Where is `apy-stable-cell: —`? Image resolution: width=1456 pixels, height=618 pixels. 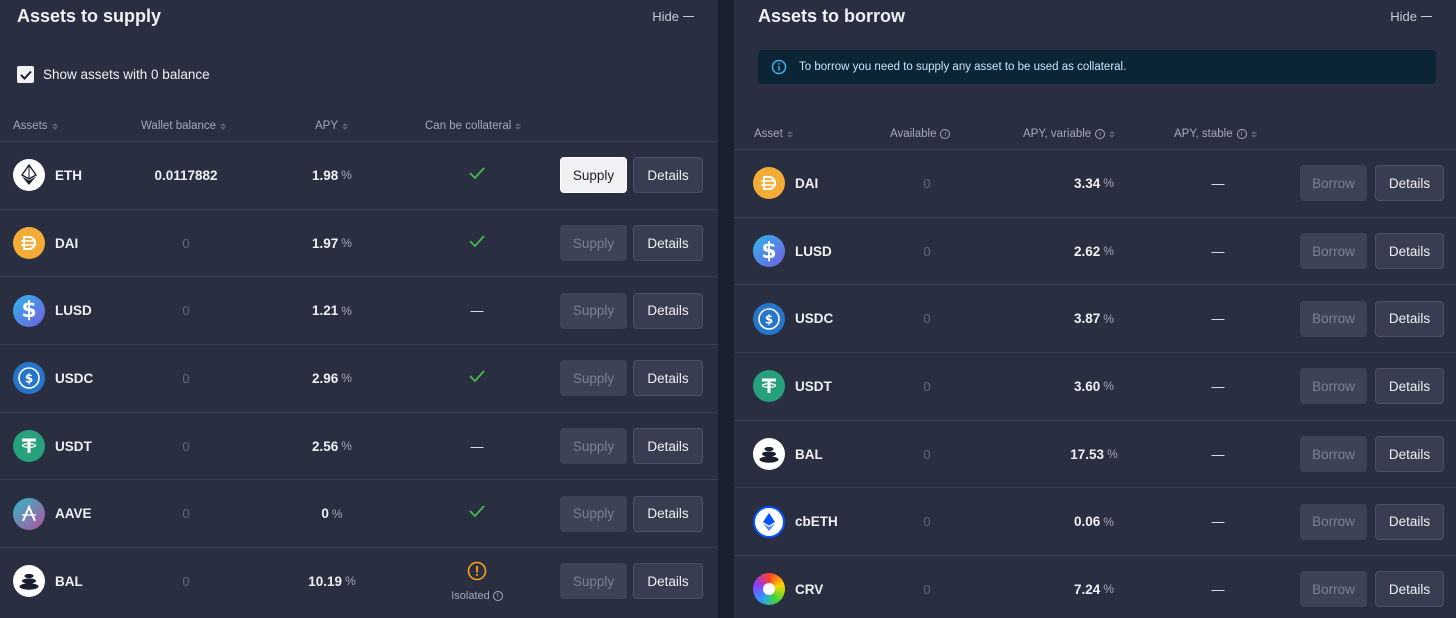
apy-stable-cell: — is located at coordinates (1218, 251).